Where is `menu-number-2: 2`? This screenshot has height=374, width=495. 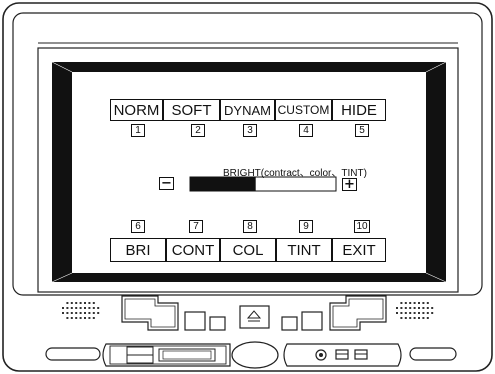
menu-number-2: 2 is located at coordinates (198, 130).